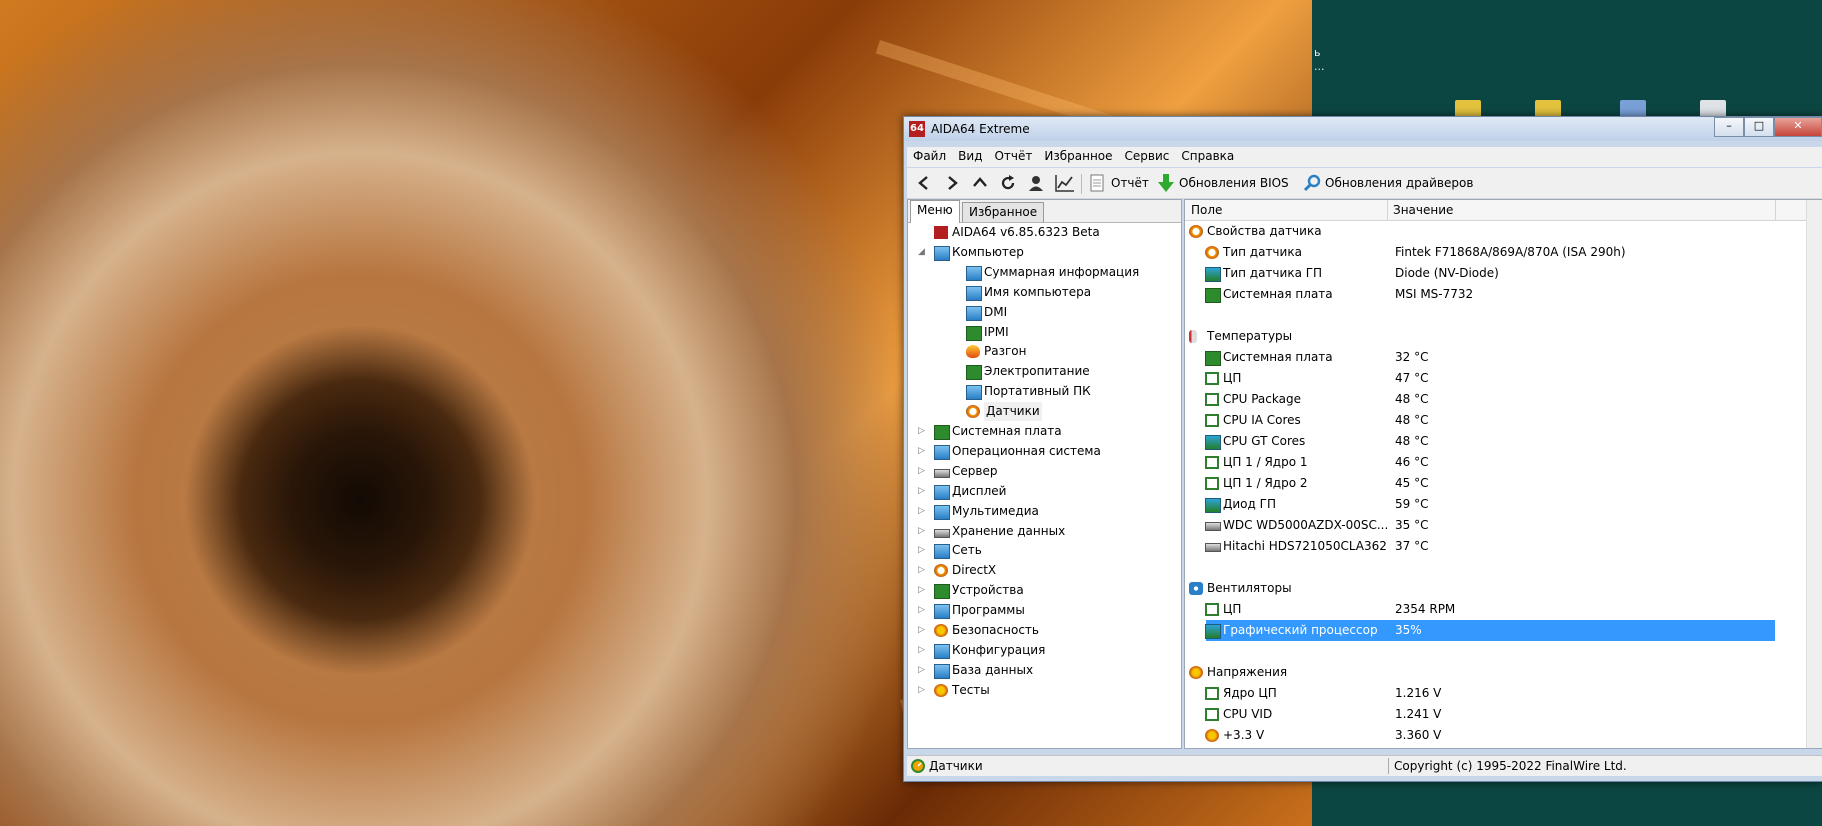  I want to click on bios-update-label: Обновления BIOS, so click(1234, 183).